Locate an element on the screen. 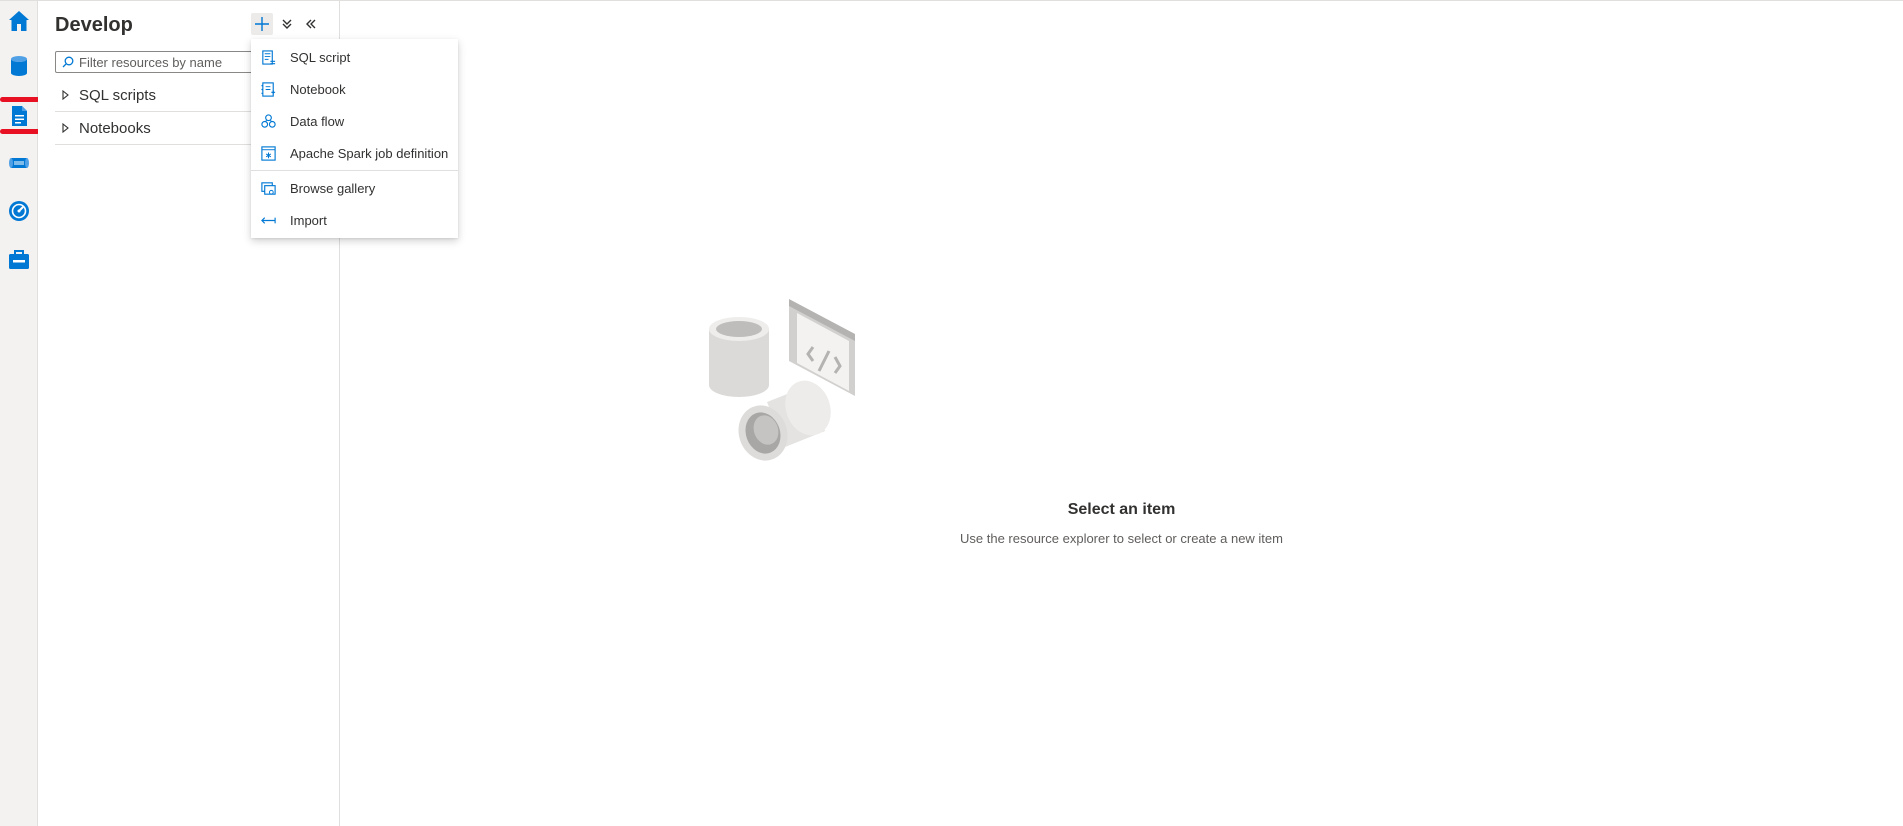 The width and height of the screenshot is (1903, 826). menu-item-label: SQL script is located at coordinates (320, 57).